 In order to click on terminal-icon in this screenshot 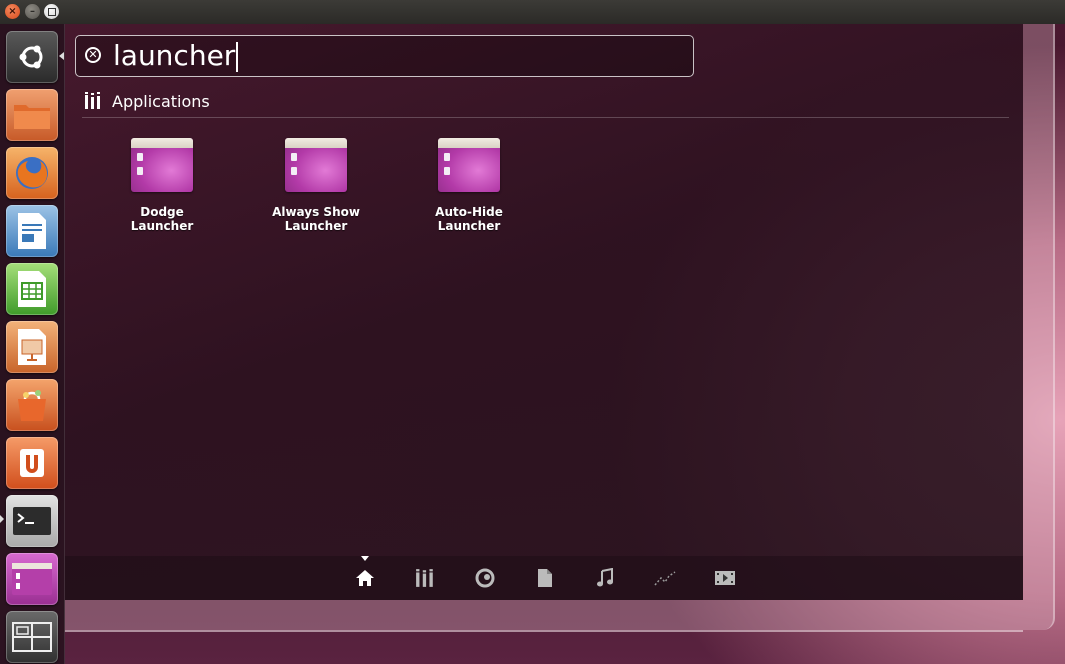, I will do `click(32, 521)`.